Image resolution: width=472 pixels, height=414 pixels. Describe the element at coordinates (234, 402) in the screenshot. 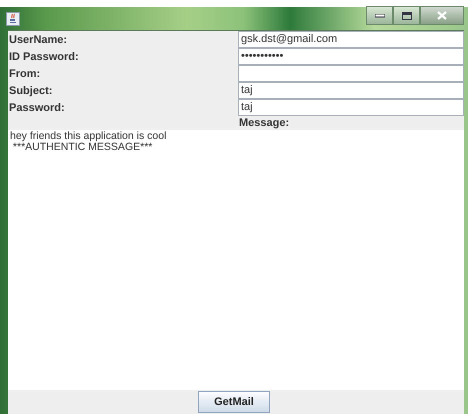

I see `getmail-button: GetMail` at that location.